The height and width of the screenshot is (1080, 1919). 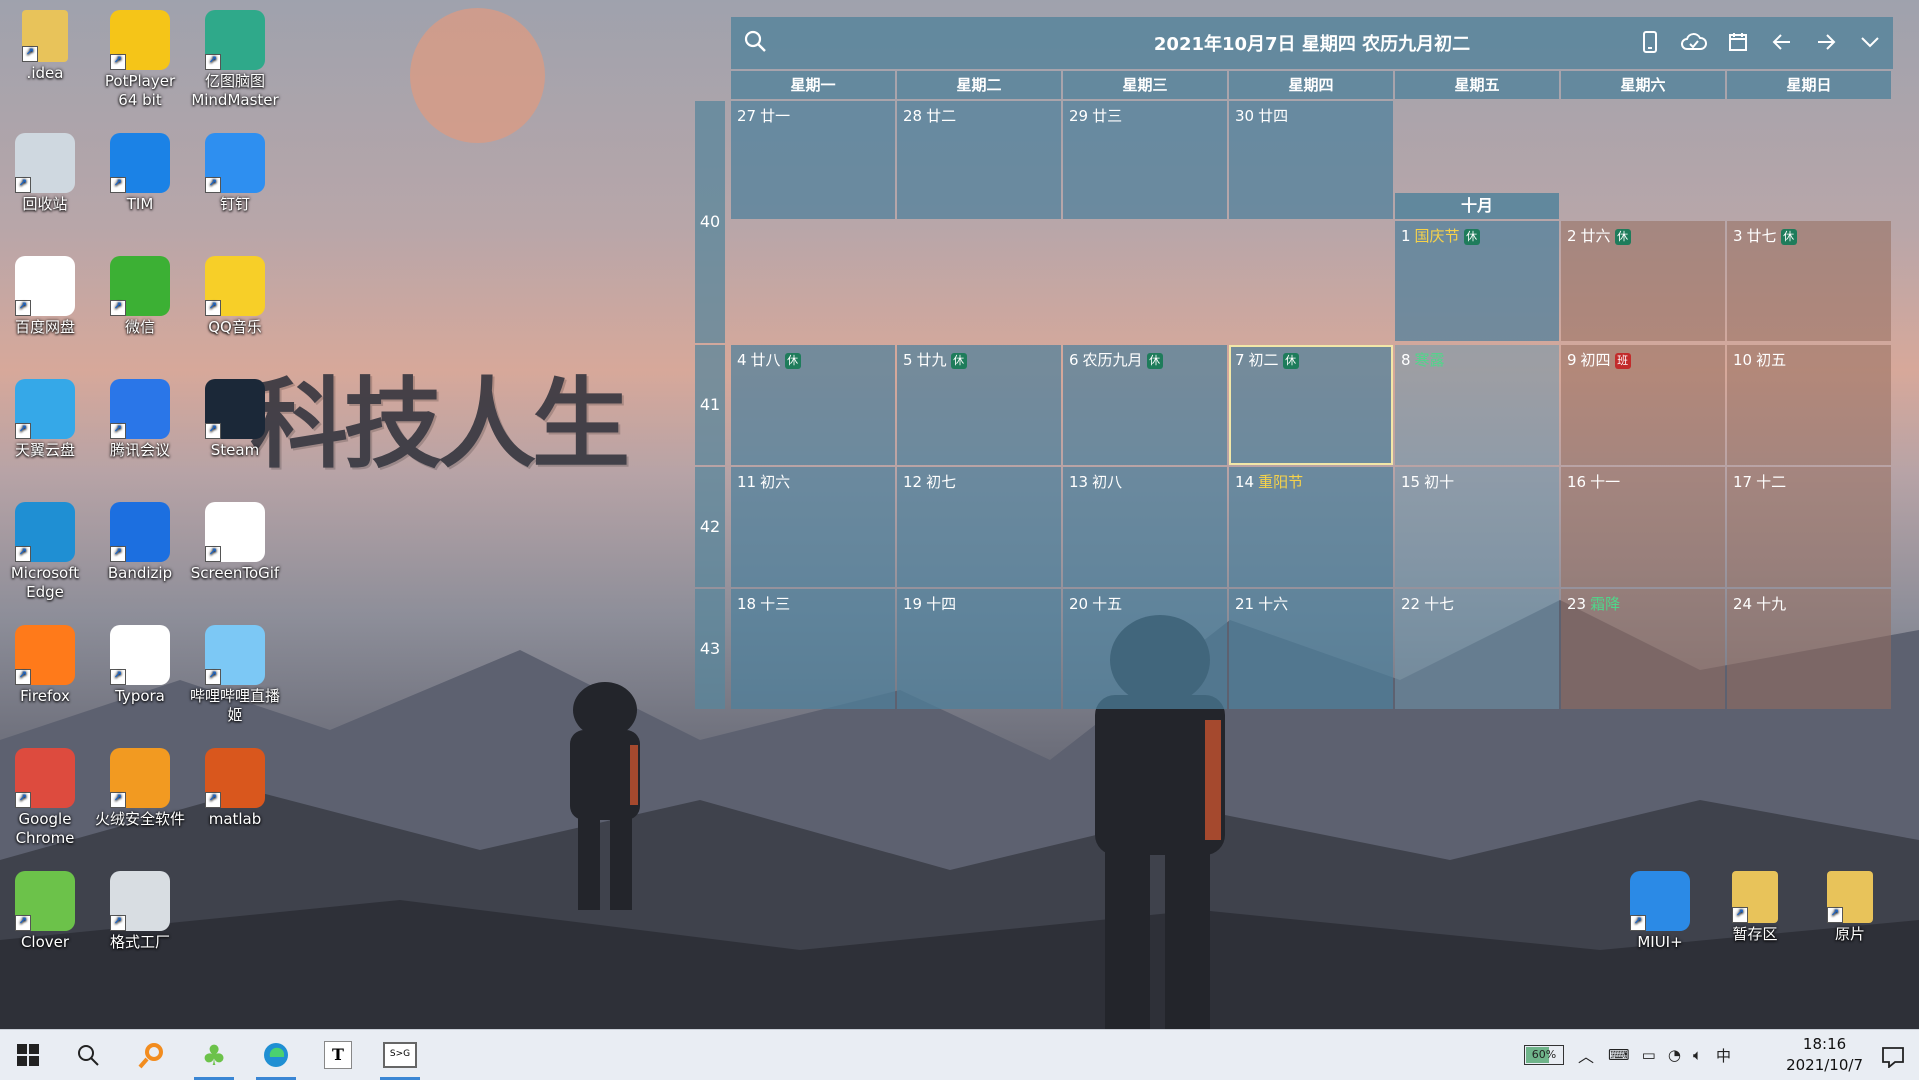 I want to click on desktop-icon: ↗ ScreenToGif, so click(x=235, y=542).